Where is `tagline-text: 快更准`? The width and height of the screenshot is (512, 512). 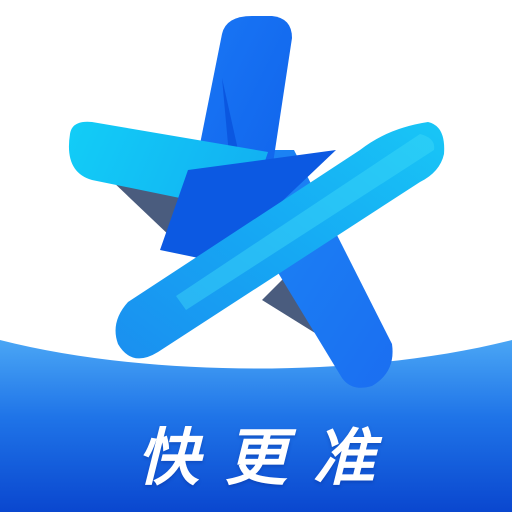
tagline-text: 快更准 is located at coordinates (268, 457).